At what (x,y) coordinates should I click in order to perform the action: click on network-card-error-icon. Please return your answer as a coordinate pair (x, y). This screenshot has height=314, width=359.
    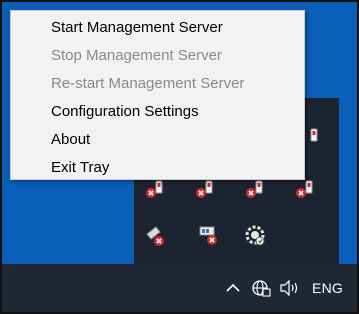
    Looking at the image, I should click on (208, 236).